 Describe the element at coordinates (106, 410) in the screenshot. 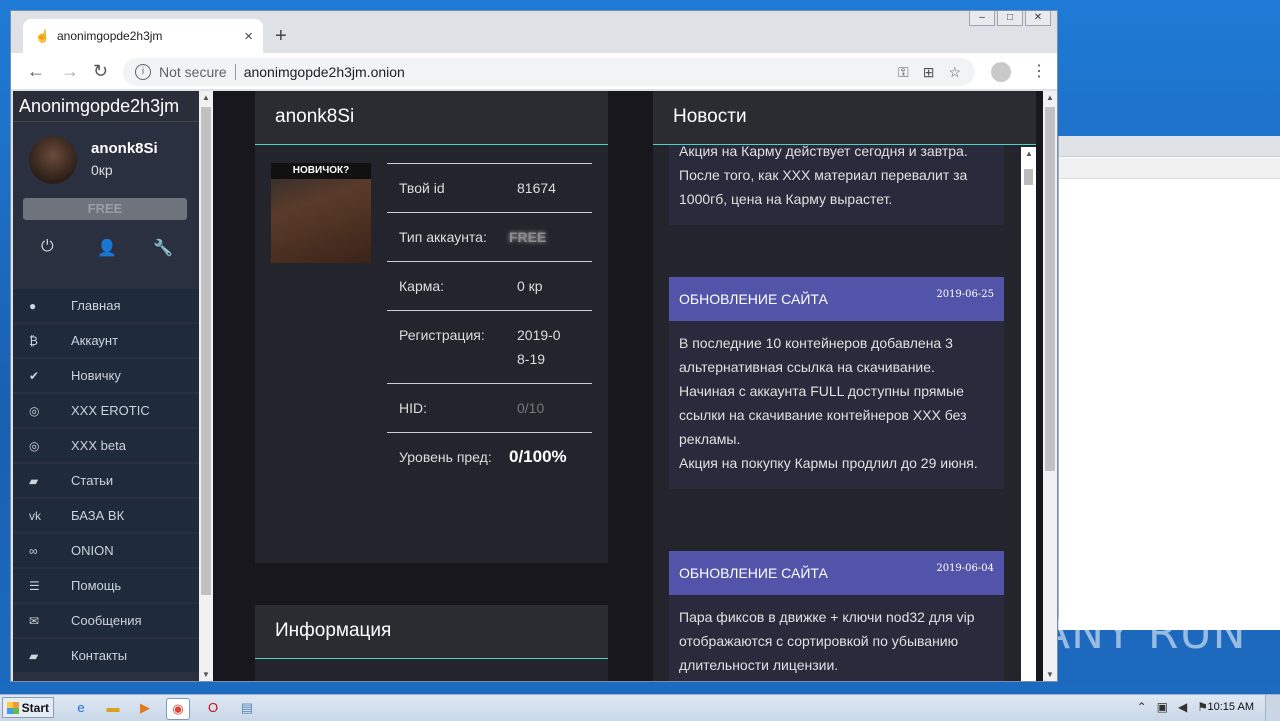

I see `sidebar-item-xxx-erotic: ◎ XXX EROTIC` at that location.